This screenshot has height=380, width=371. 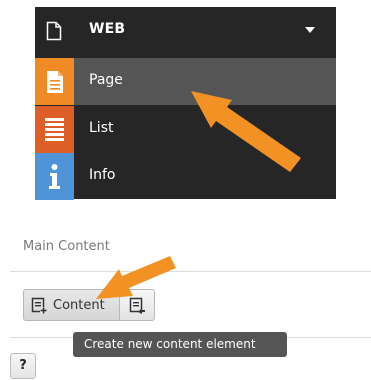 I want to click on content-button-group: Content, so click(x=89, y=305).